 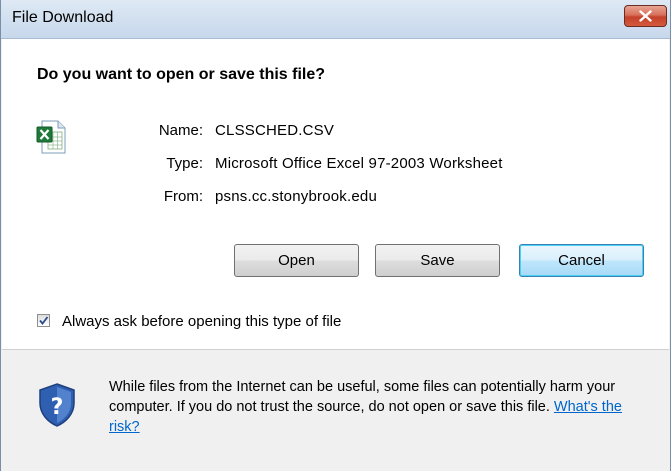 I want to click on cancel-button: Cancel, so click(x=581, y=260).